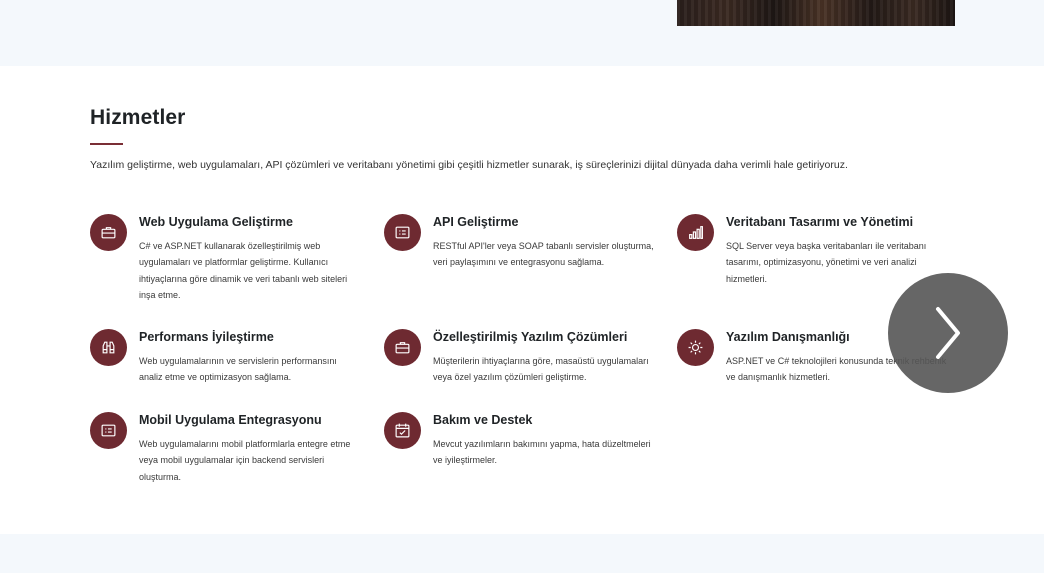 The image size is (1044, 573). What do you see at coordinates (522, 33) in the screenshot?
I see `previous-section` at bounding box center [522, 33].